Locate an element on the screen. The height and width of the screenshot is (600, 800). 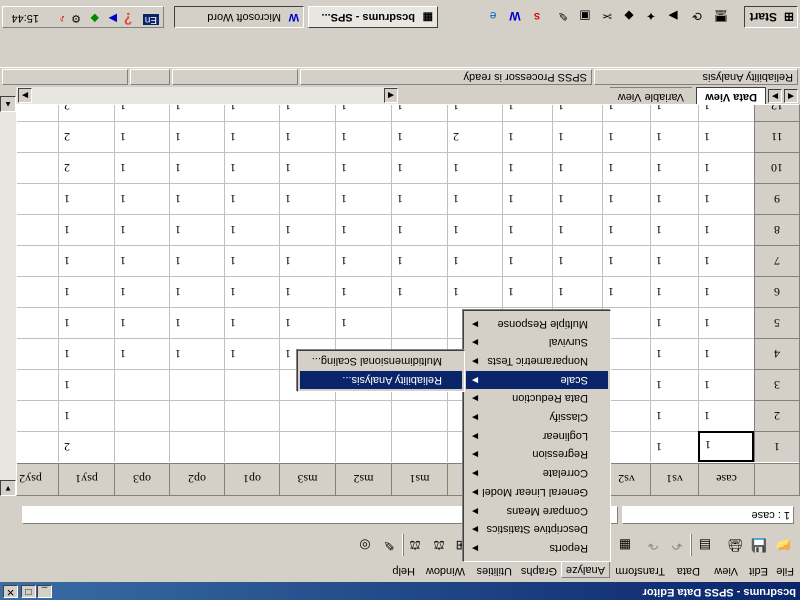
analyze-menu-item: Data Reduction ▶ is located at coordinates (537, 398).